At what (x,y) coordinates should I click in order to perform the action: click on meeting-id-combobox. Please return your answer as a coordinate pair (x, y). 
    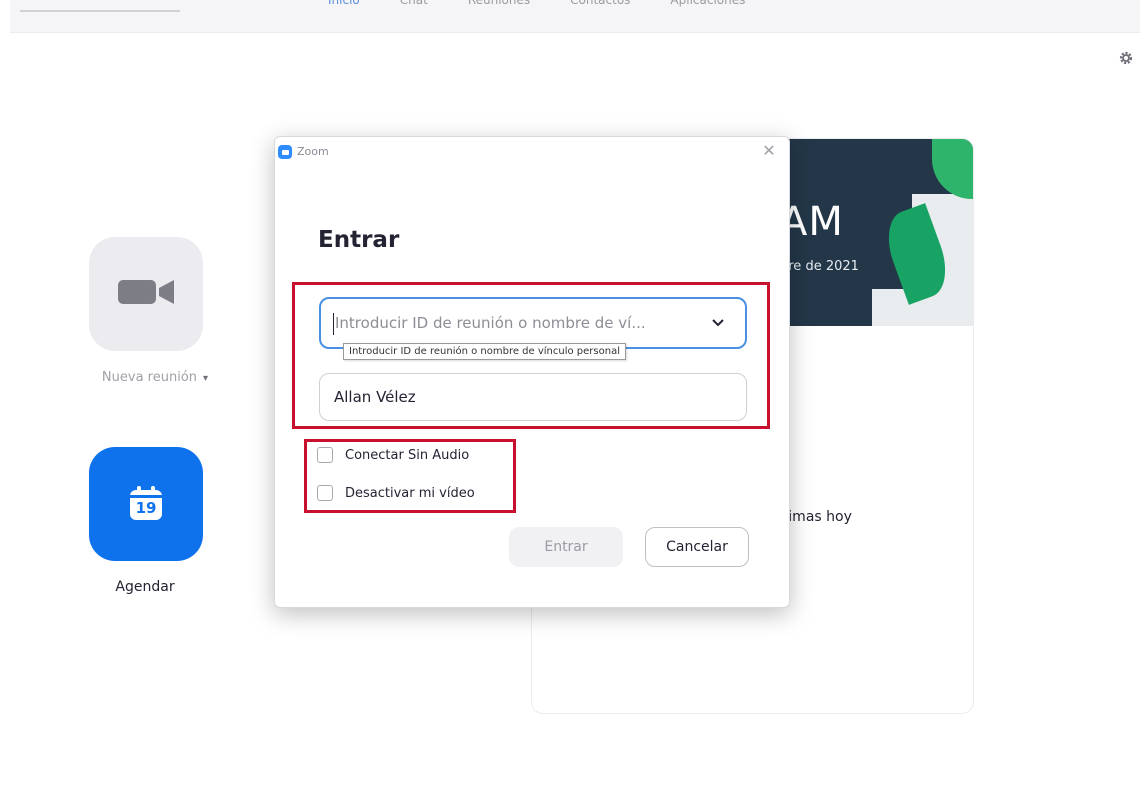
    Looking at the image, I should click on (533, 323).